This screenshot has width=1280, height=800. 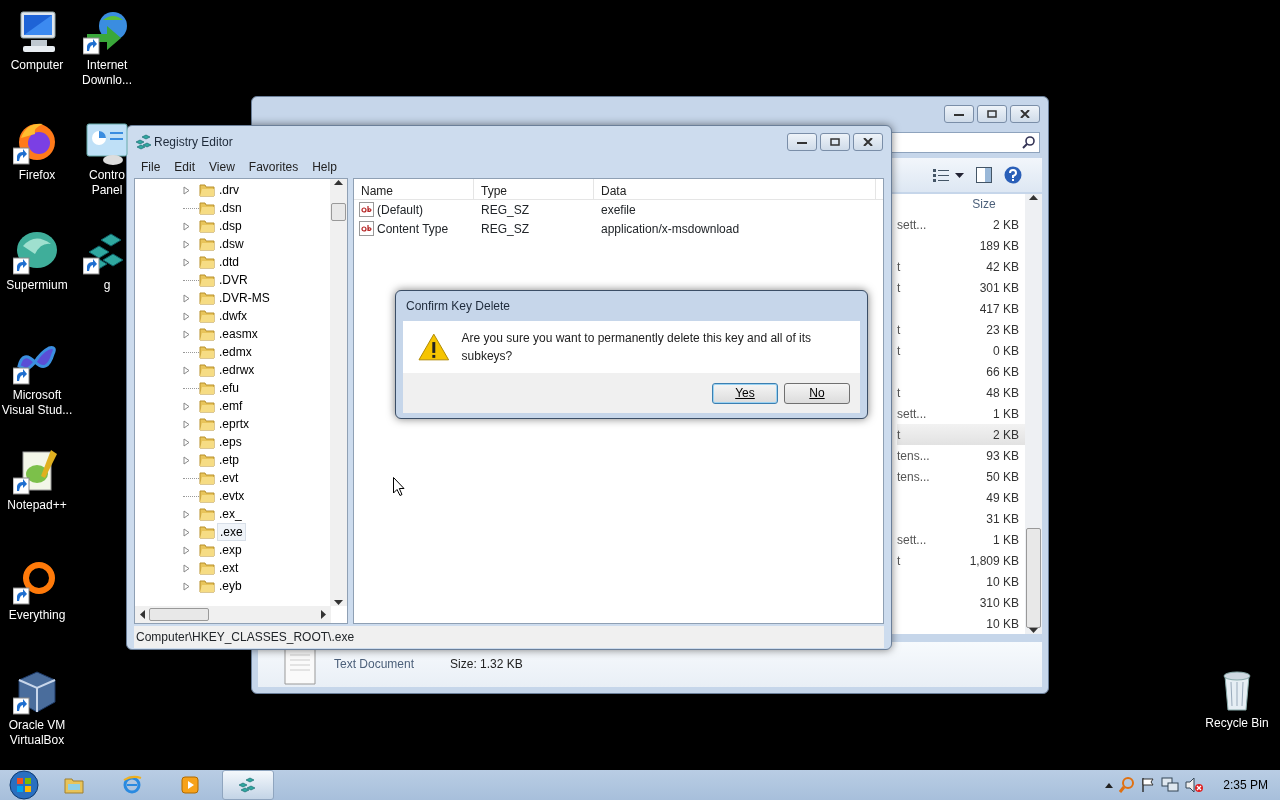 I want to click on file-row: t 48 KB, so click(x=961, y=392).